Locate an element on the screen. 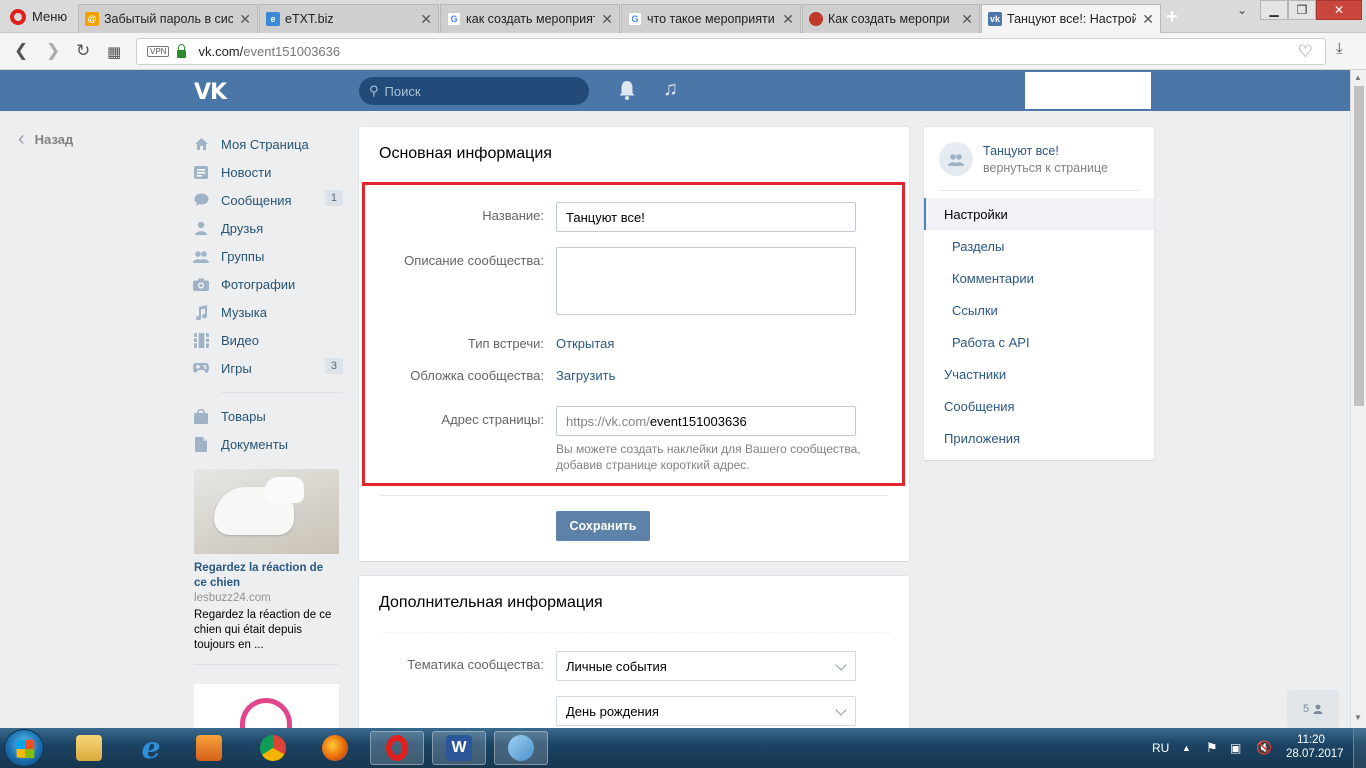  upload-cover-link: Загрузить is located at coordinates (585, 375).